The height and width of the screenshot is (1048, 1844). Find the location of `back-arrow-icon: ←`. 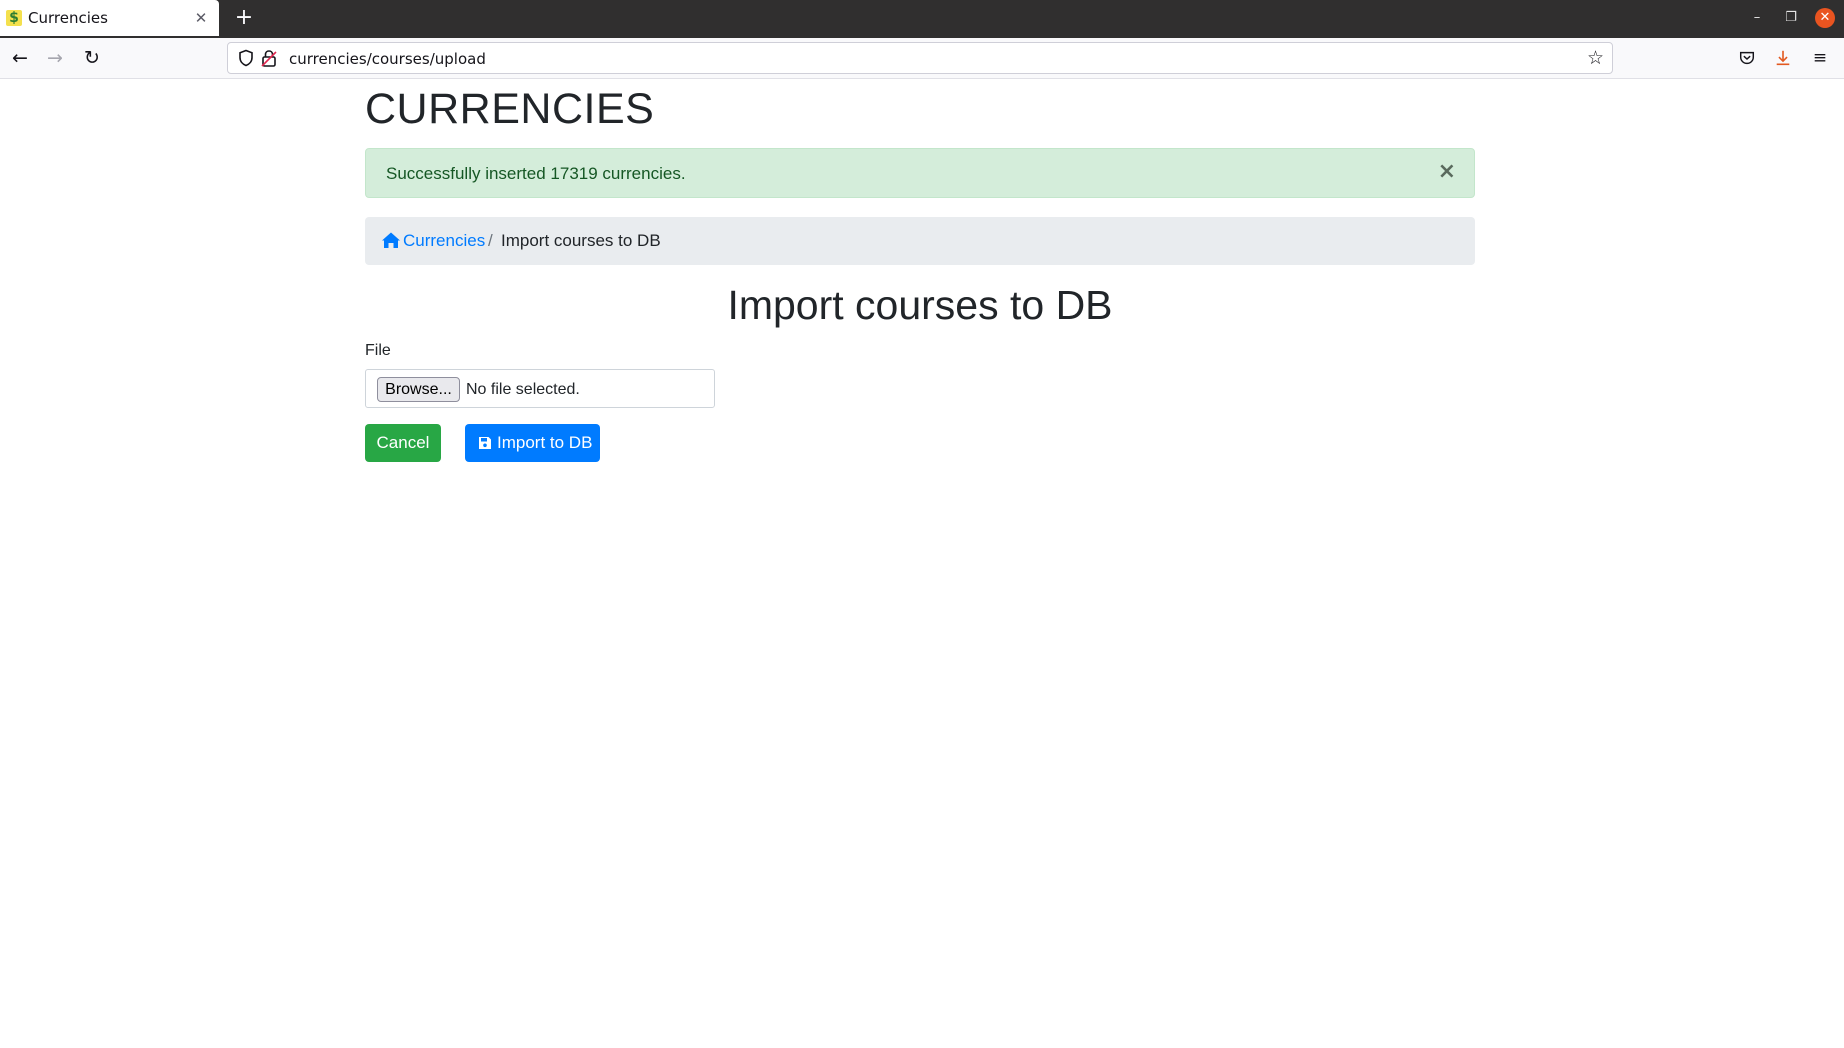

back-arrow-icon: ← is located at coordinates (20, 58).